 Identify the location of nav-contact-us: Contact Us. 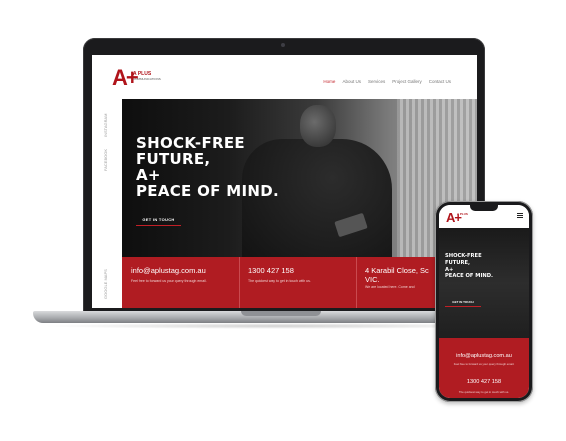
(440, 81).